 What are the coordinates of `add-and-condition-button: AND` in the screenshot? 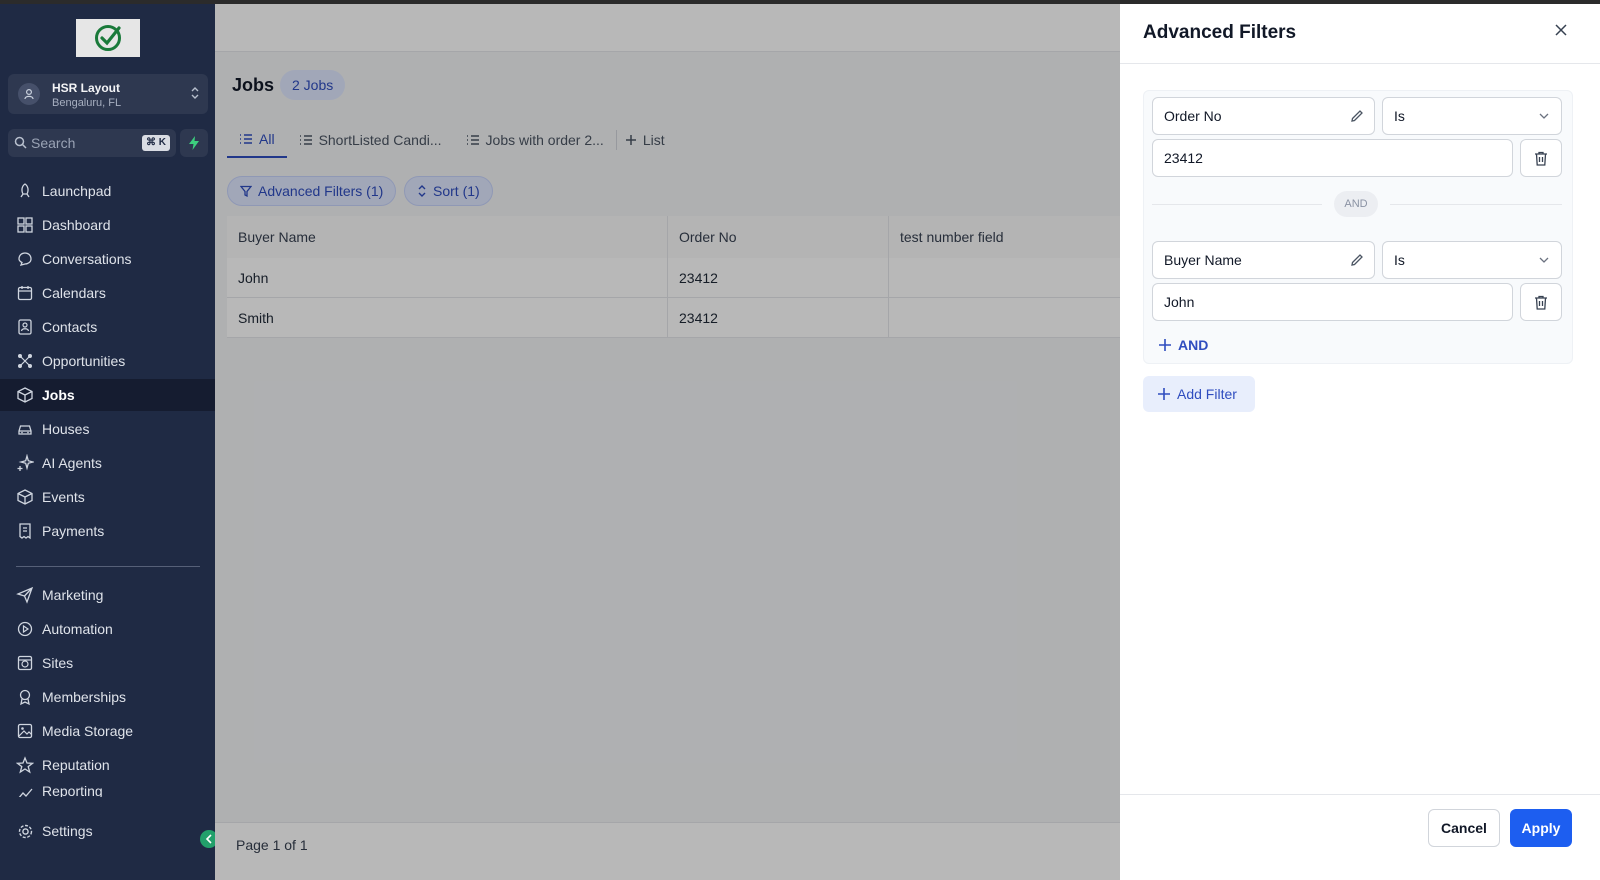 It's located at (1183, 345).